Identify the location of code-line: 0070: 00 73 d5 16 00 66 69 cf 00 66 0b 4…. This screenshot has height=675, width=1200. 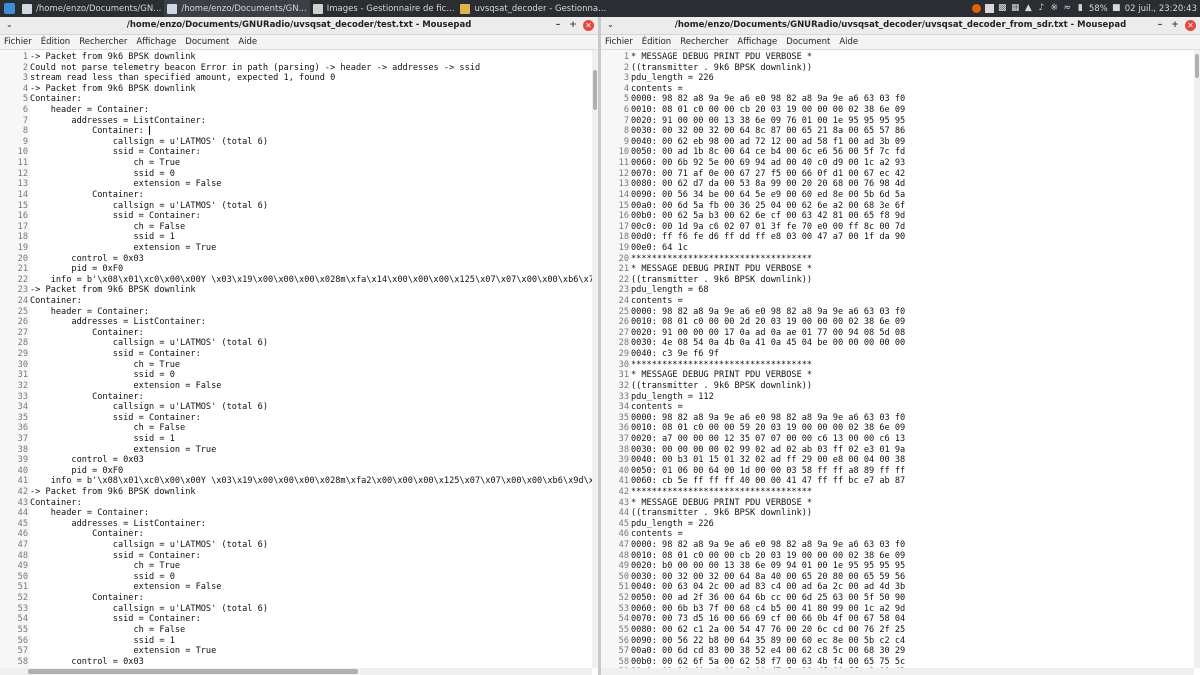
(912, 619).